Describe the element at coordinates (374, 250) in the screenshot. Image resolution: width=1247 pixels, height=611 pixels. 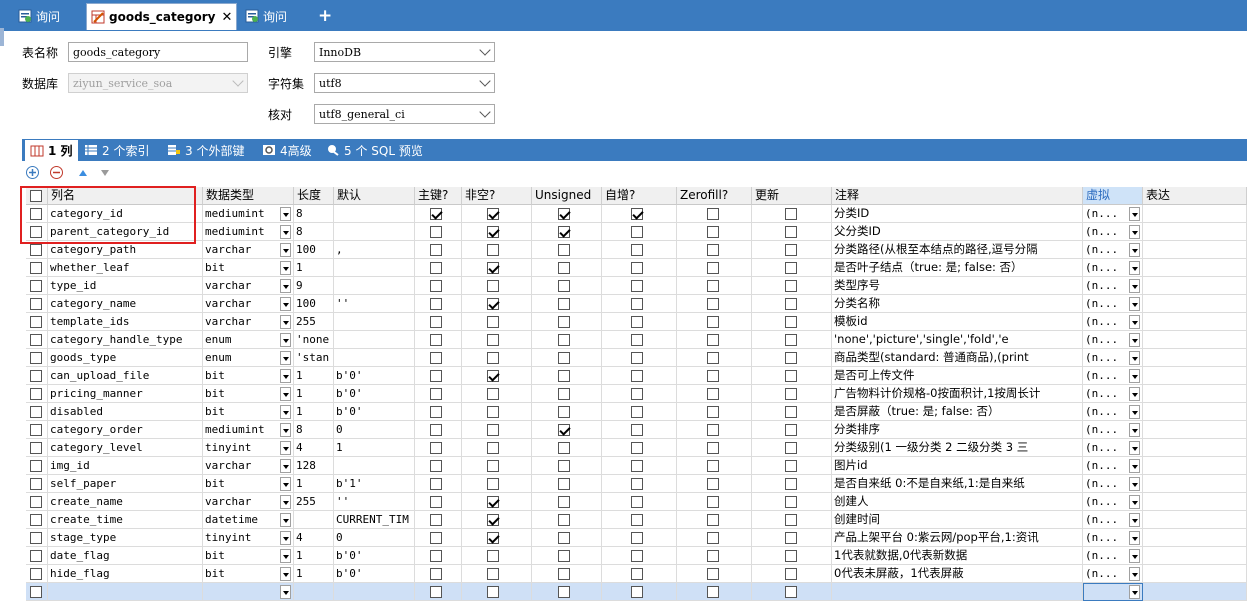
I see `default-cell: ,` at that location.